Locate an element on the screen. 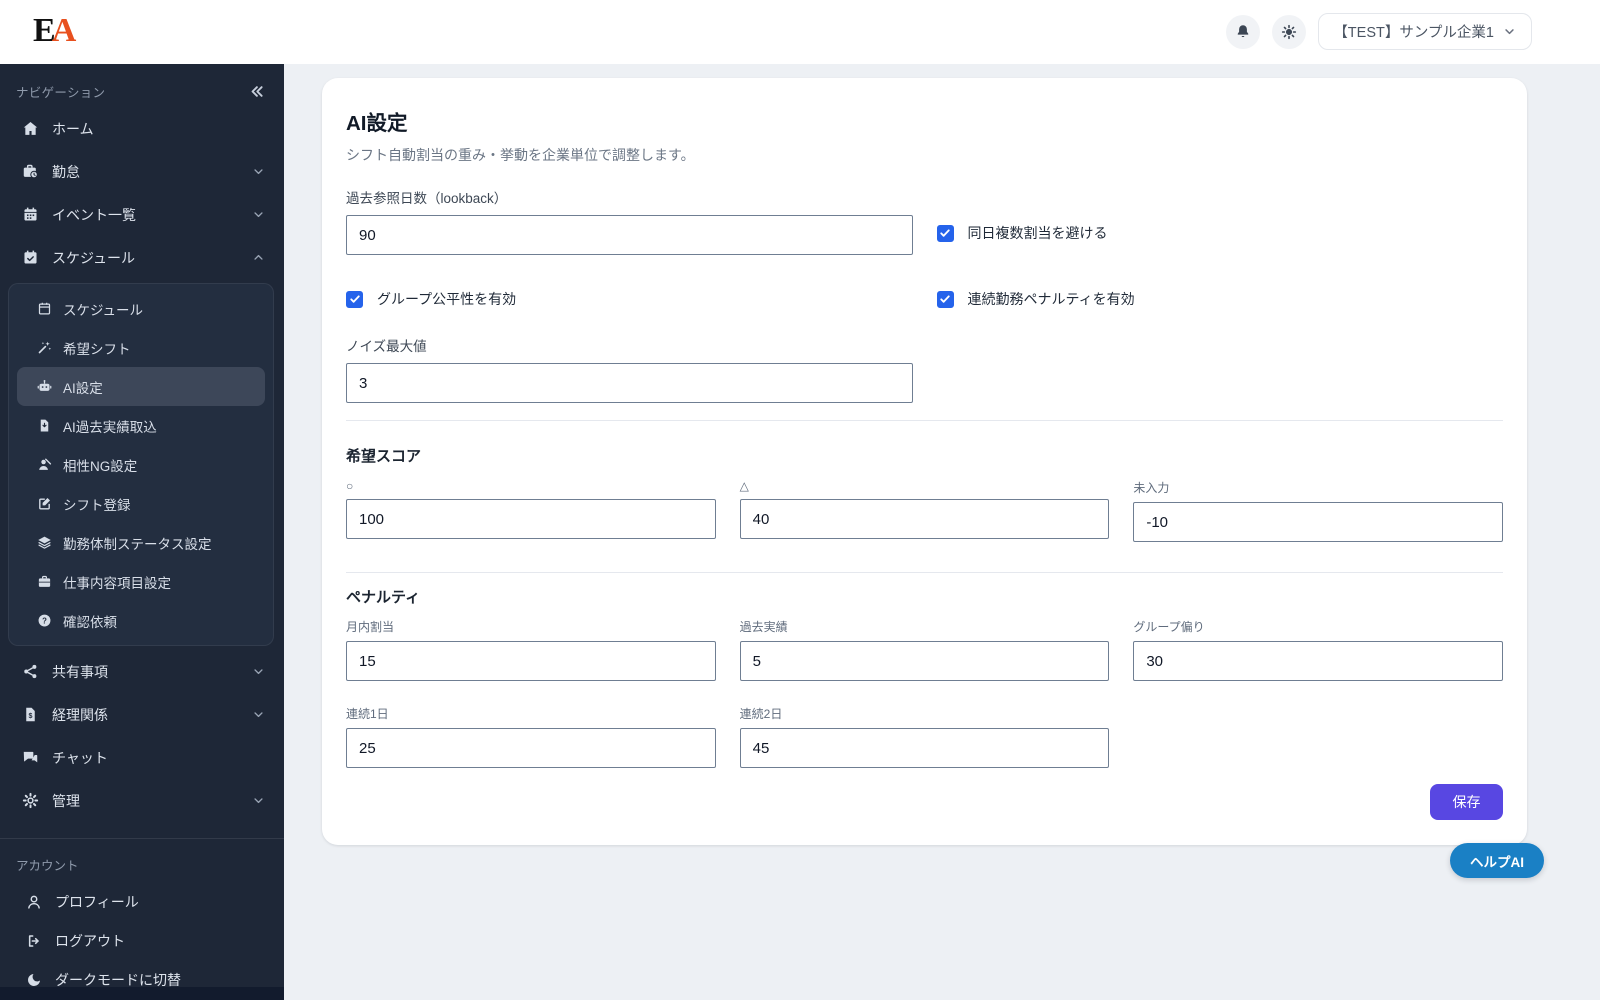 The image size is (1600, 1000). sidebar-item-label: スケジュール is located at coordinates (94, 257).